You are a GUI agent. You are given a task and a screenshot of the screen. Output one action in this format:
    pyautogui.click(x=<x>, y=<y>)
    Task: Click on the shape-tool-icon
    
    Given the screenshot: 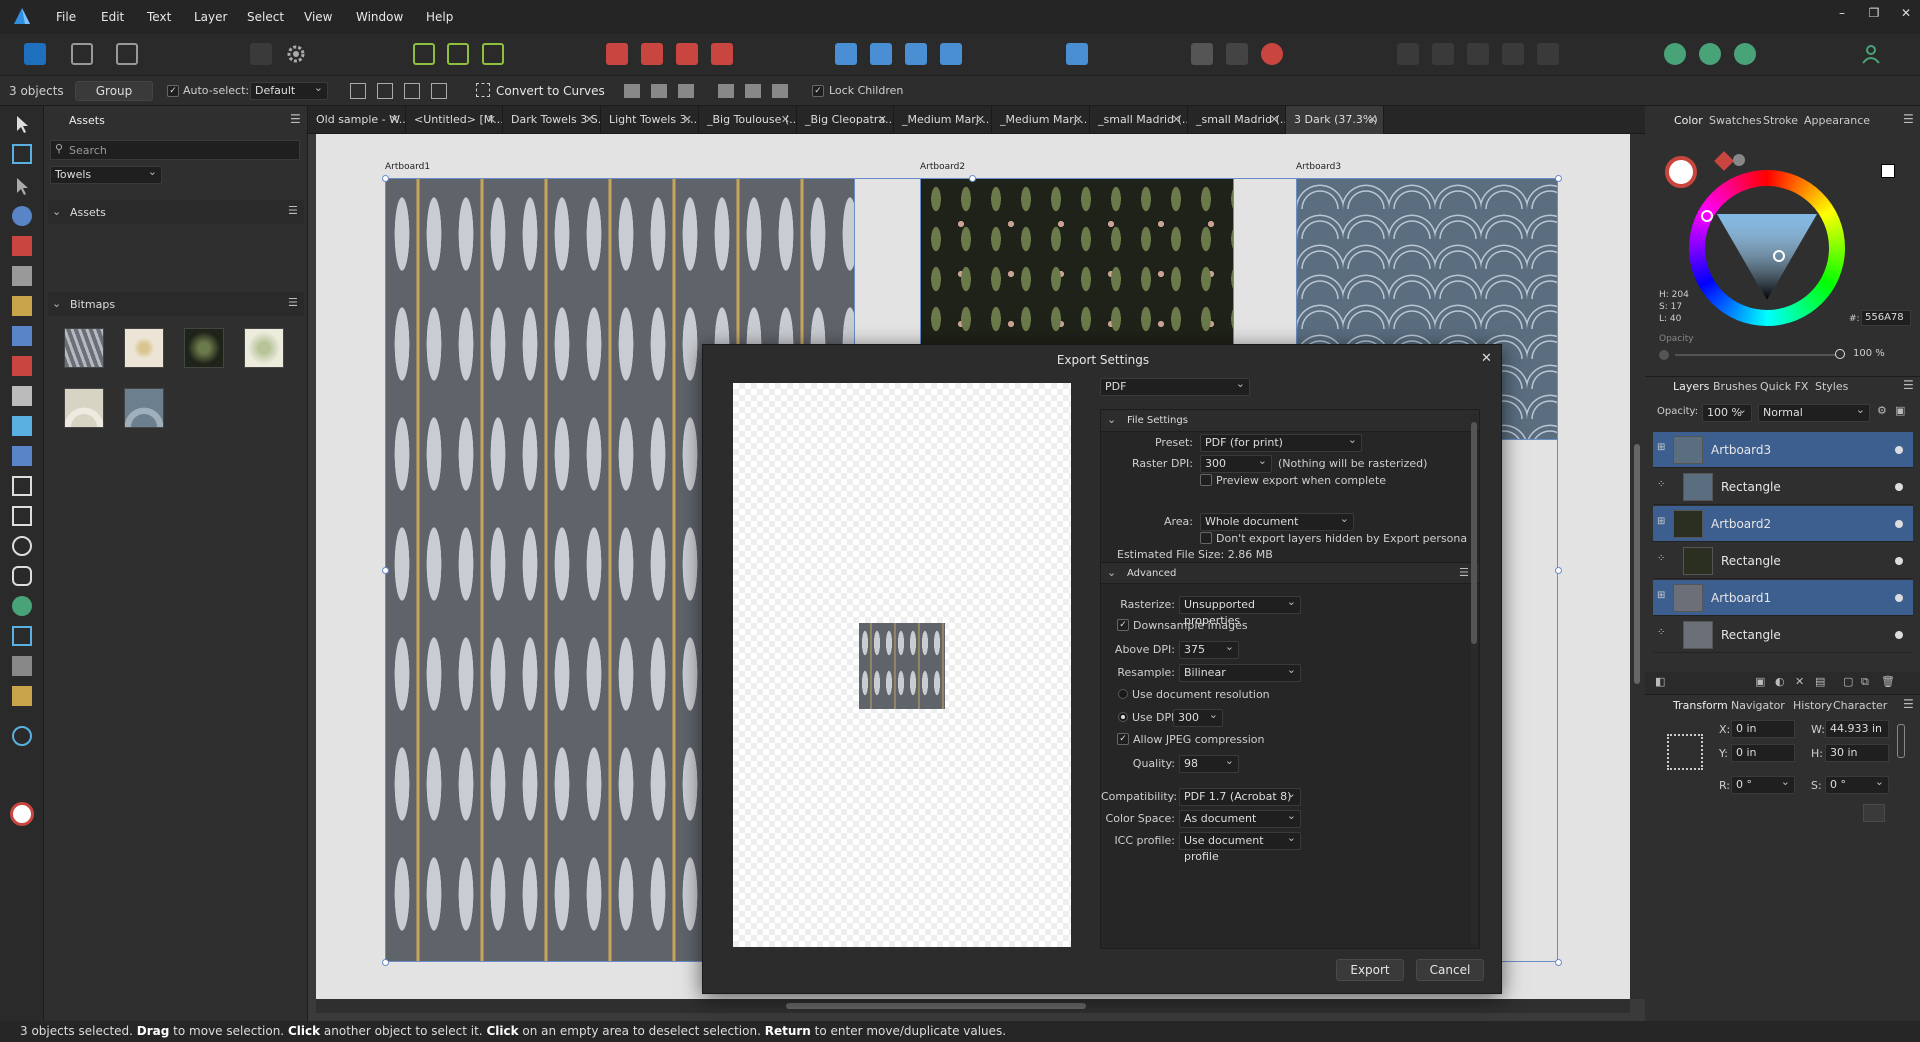 What is the action you would take?
    pyautogui.click(x=22, y=606)
    